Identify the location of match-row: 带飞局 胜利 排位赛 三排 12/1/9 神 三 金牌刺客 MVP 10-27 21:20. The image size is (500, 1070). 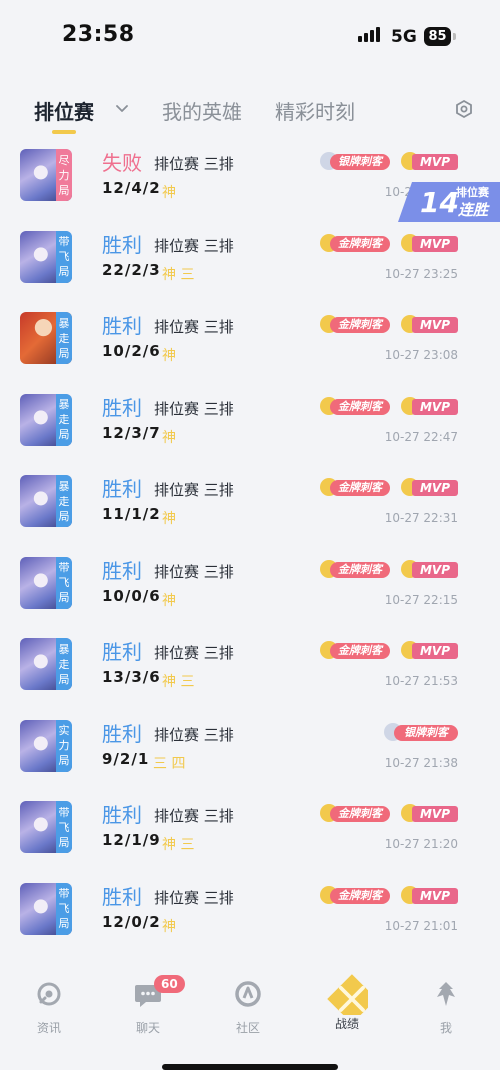
(250, 838).